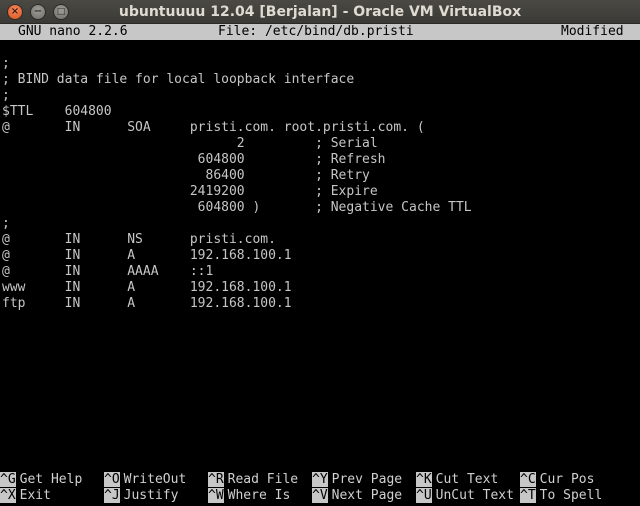 Image resolution: width=640 pixels, height=506 pixels. What do you see at coordinates (35, 495) in the screenshot?
I see `shortcut-label: Exit` at bounding box center [35, 495].